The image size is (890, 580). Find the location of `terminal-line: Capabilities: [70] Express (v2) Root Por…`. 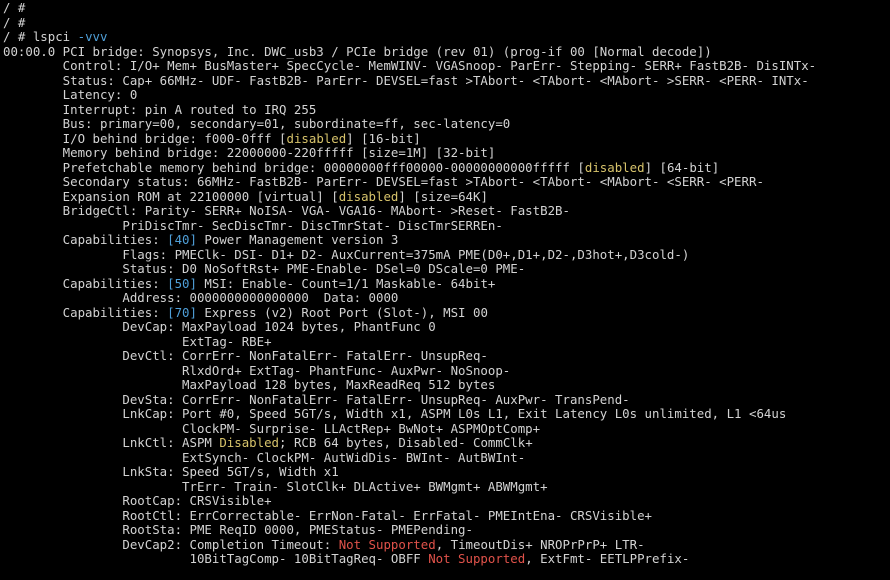

terminal-line: Capabilities: [70] Express (v2) Root Por… is located at coordinates (446, 313).